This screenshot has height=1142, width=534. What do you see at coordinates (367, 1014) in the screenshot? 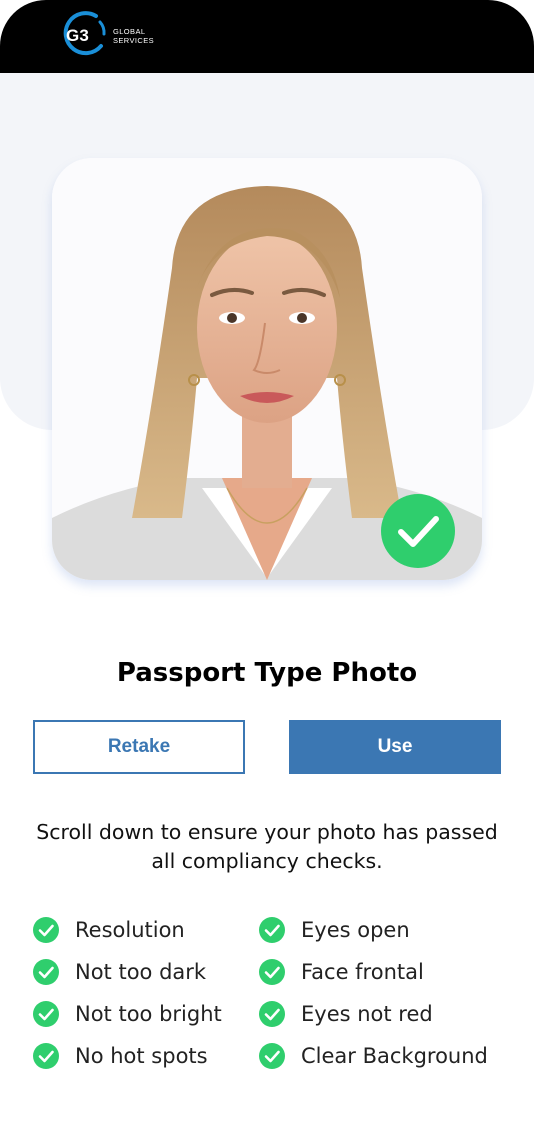
I see `check-label: Eyes not red` at bounding box center [367, 1014].